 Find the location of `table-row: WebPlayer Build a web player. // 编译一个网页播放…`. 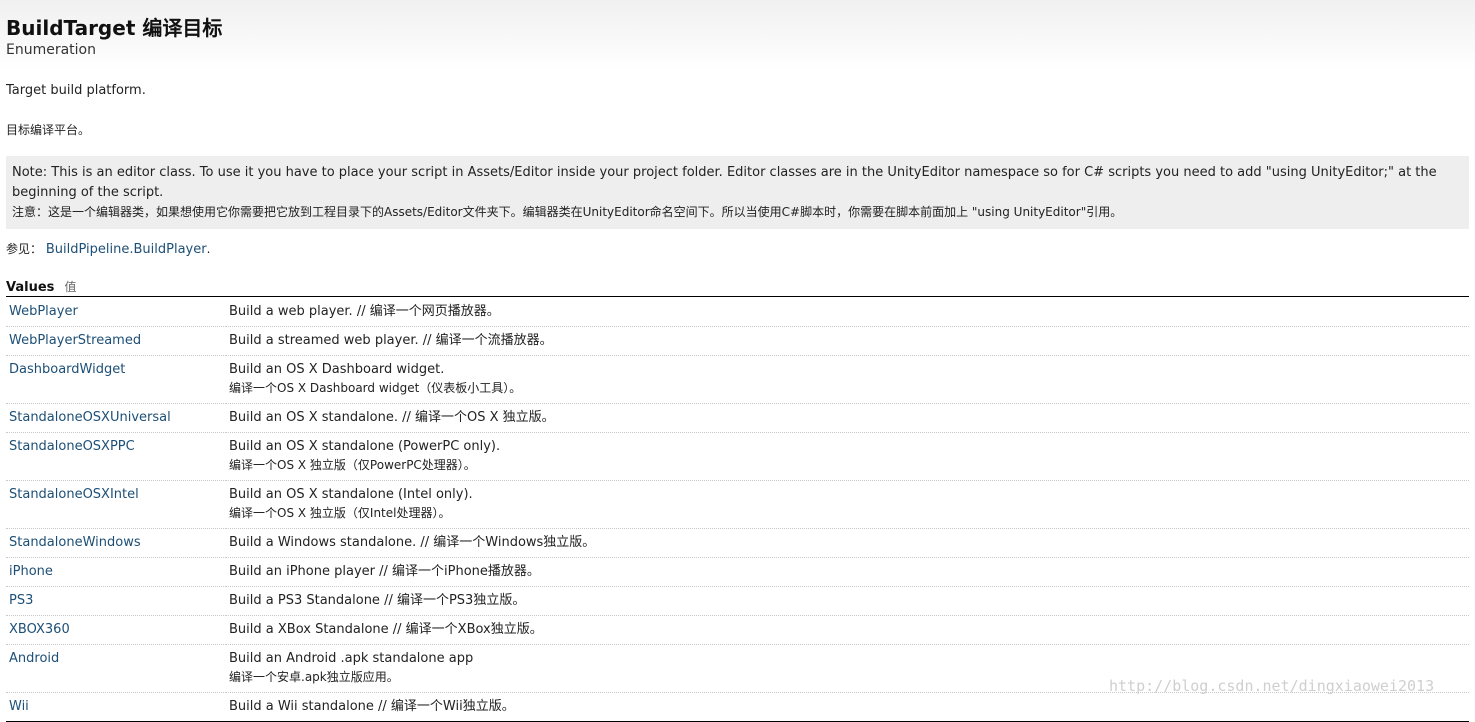

table-row: WebPlayer Build a web player. // 编译一个网页播放… is located at coordinates (737, 312).